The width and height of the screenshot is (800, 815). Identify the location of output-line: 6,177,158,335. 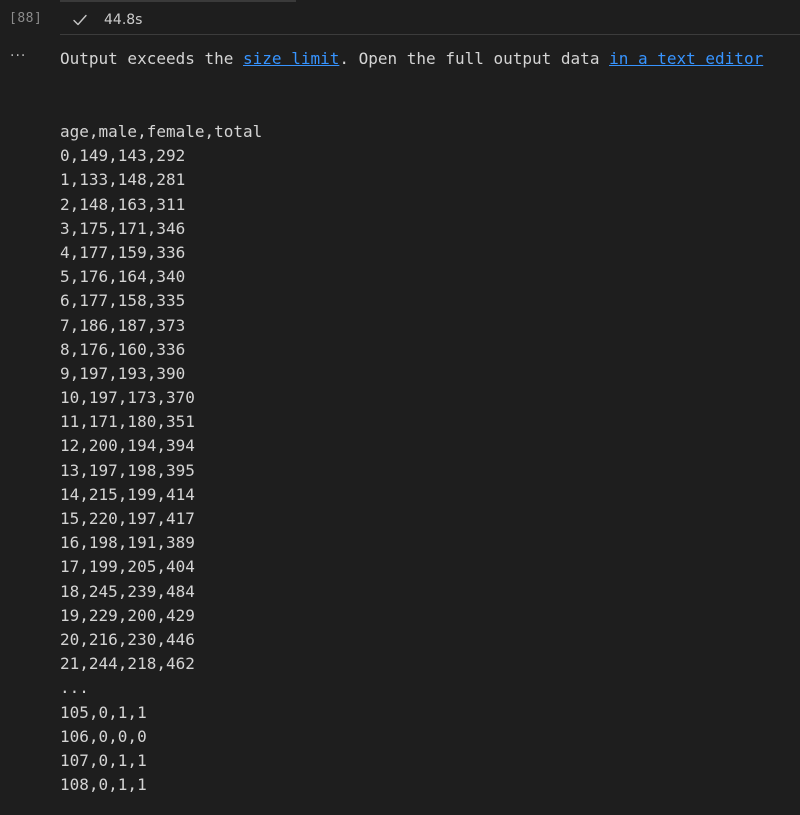
(123, 301).